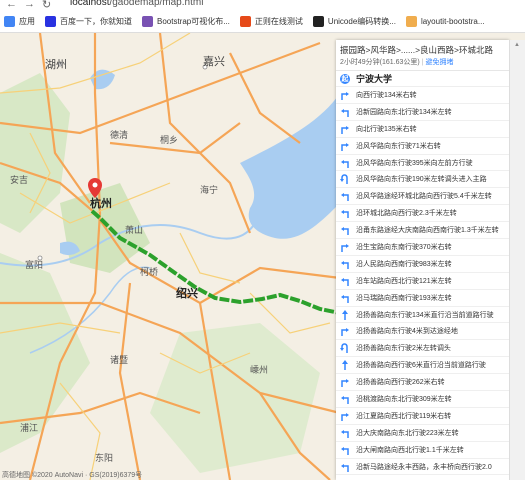  I want to click on bookmark-item: 正则在线测试, so click(272, 21).